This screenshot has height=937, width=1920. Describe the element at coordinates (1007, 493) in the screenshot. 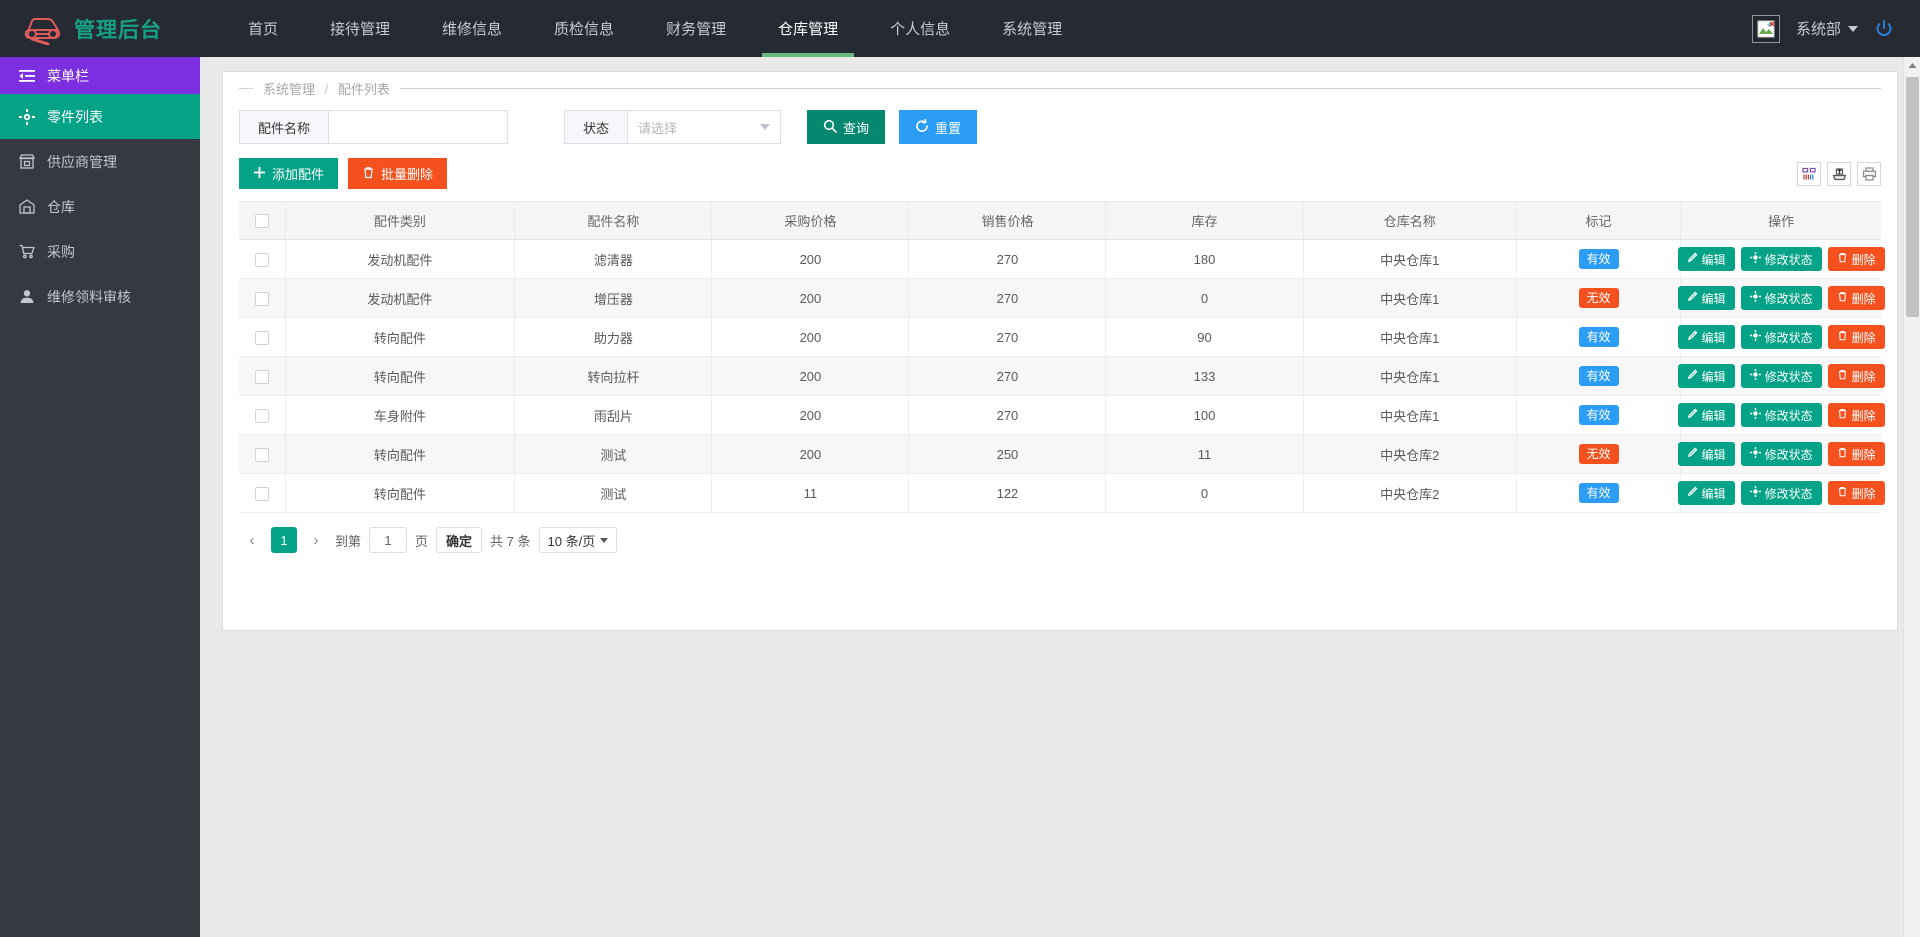

I see `cell-sale-price: 122` at that location.